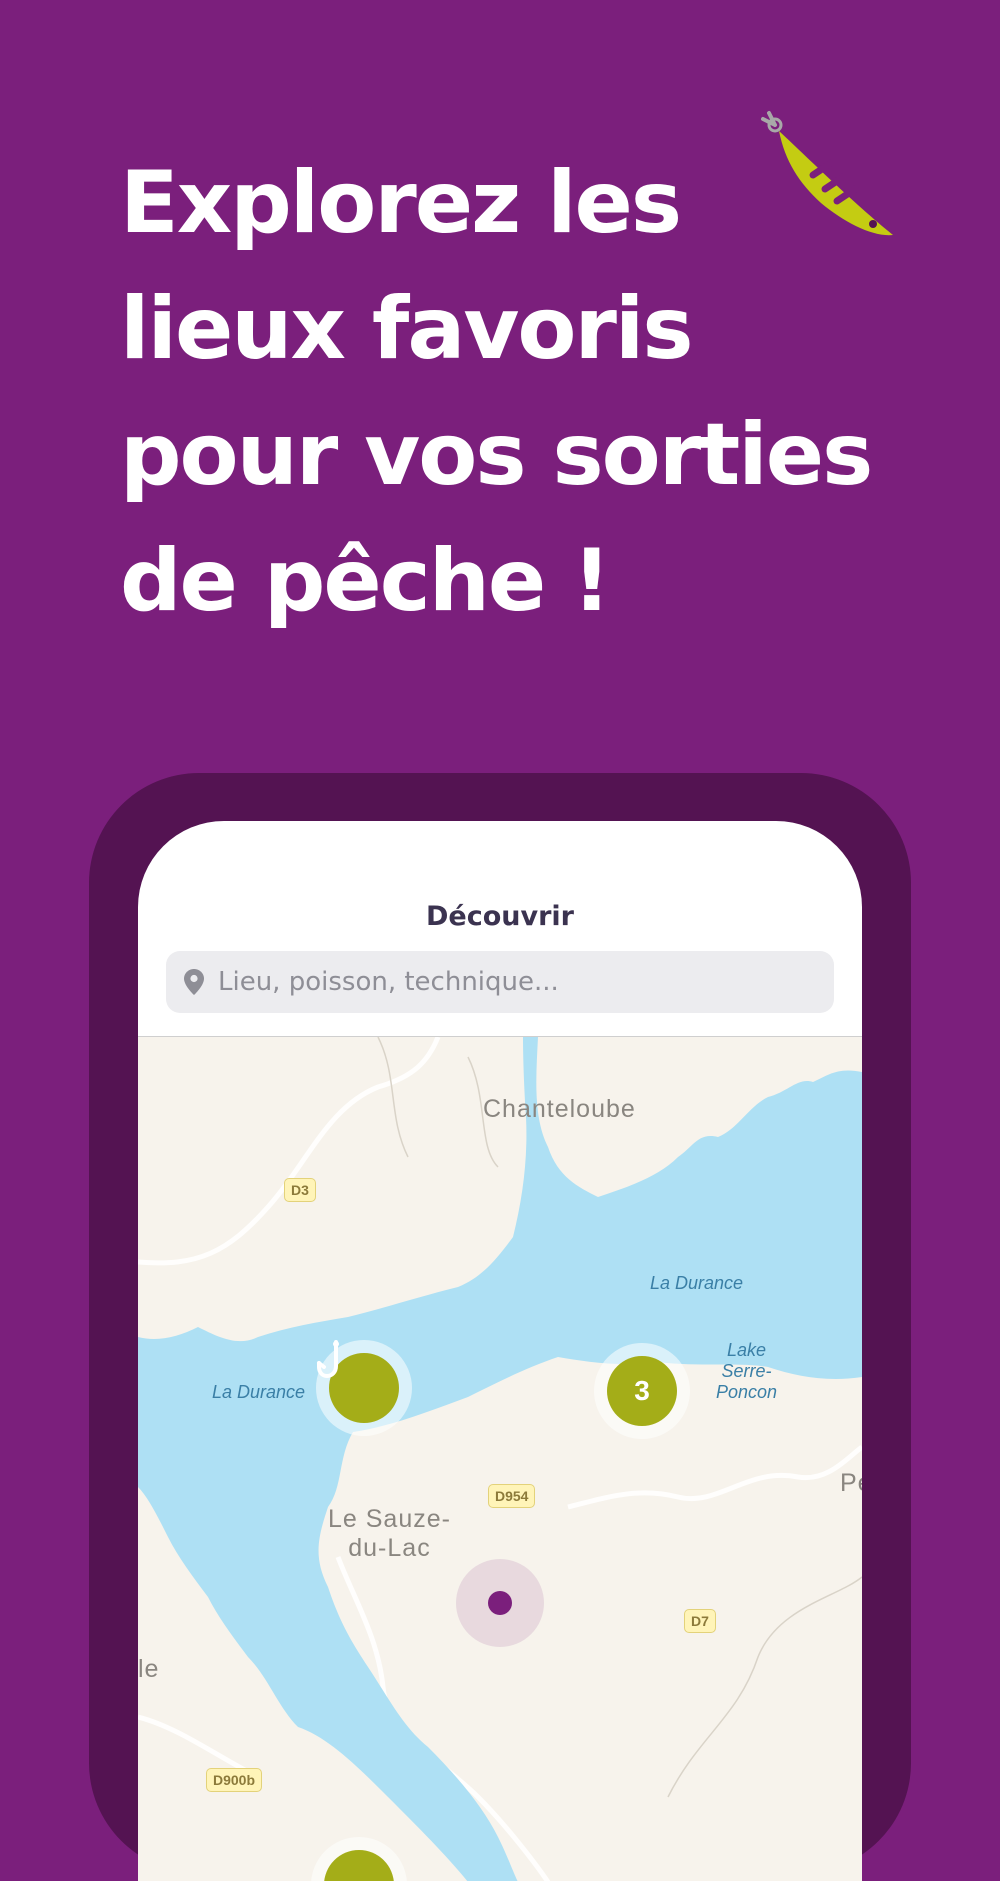 This screenshot has width=1000, height=1881. I want to click on cluster-marker: 3, so click(642, 1391).